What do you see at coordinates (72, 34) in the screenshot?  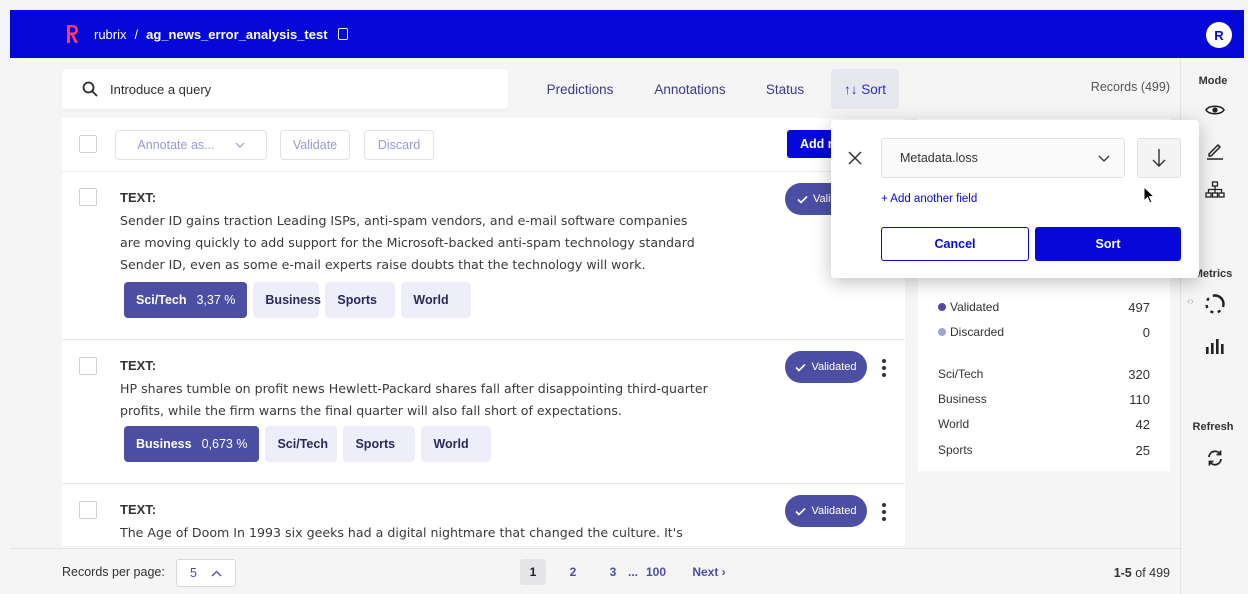 I see `rubrix-logo-icon` at bounding box center [72, 34].